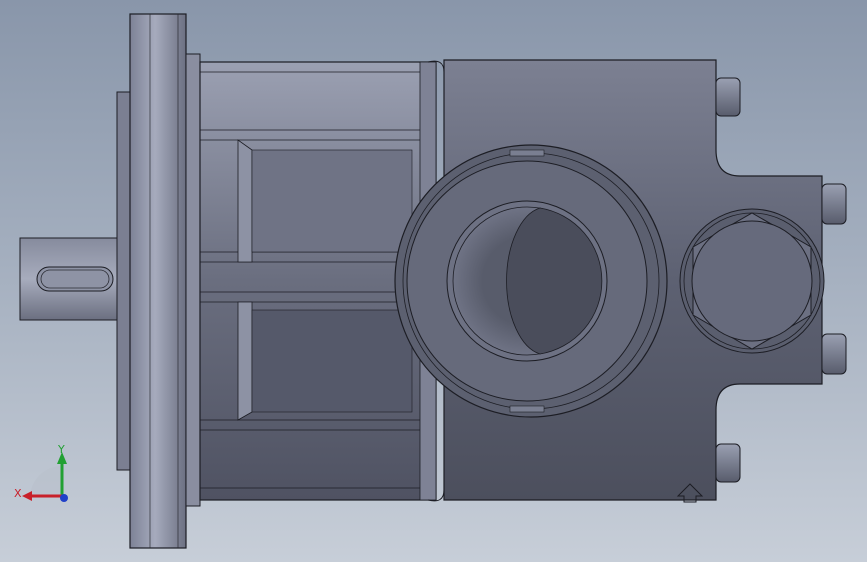 The width and height of the screenshot is (867, 562). What do you see at coordinates (41, 472) in the screenshot?
I see `orientation-triad: Y X` at bounding box center [41, 472].